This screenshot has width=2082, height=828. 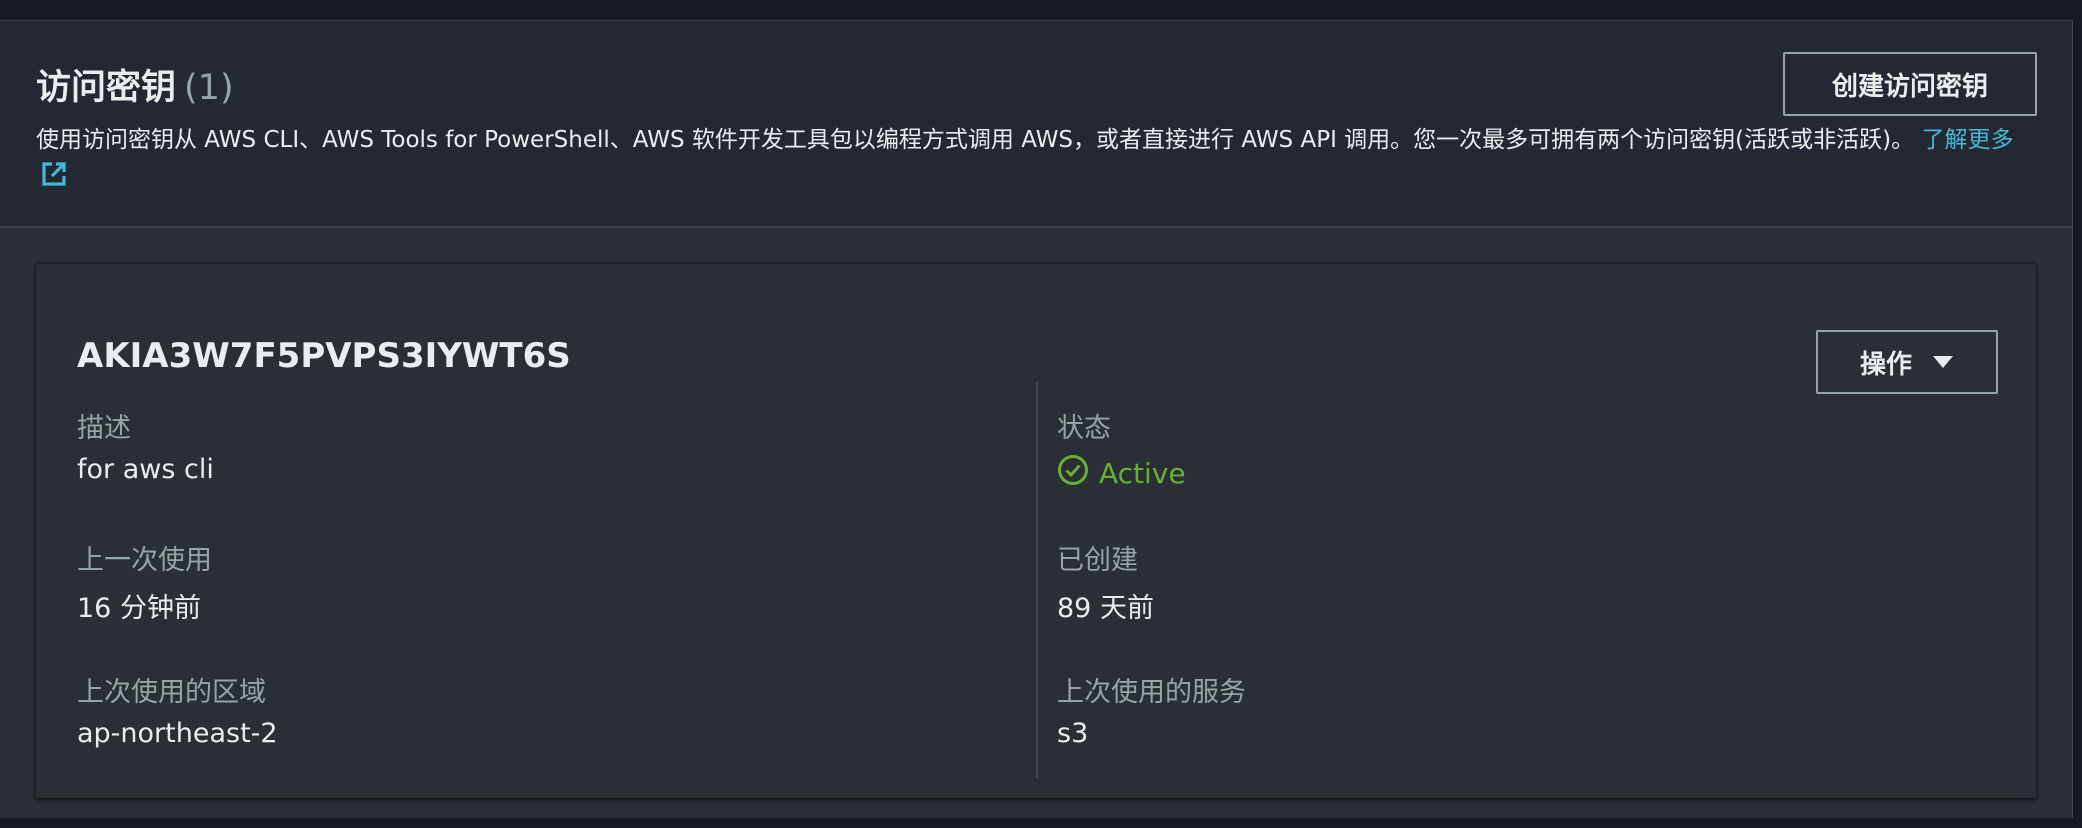 What do you see at coordinates (54, 179) in the screenshot?
I see `external-link-icon` at bounding box center [54, 179].